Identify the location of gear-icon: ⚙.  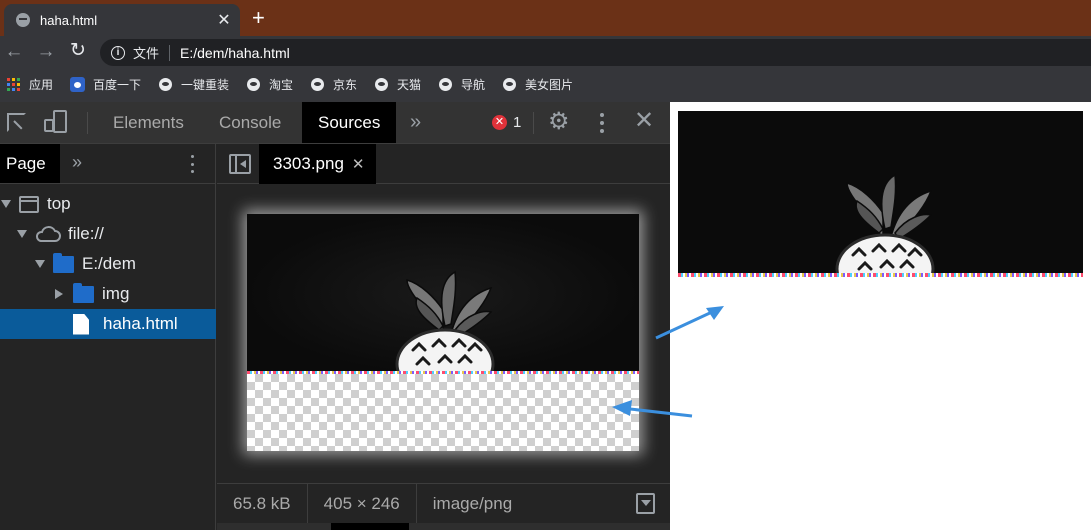
(559, 122).